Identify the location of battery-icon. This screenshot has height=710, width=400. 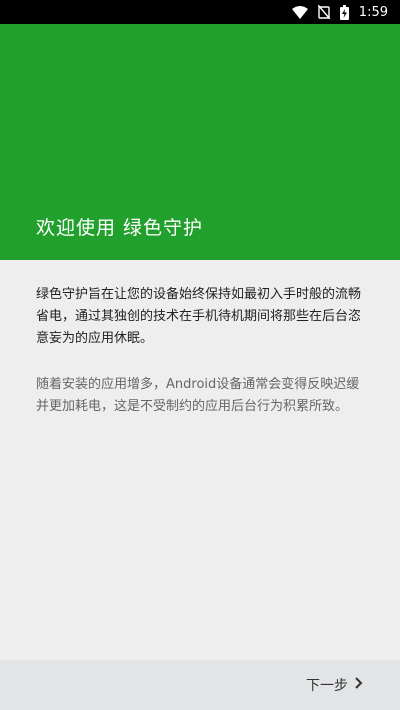
(344, 12).